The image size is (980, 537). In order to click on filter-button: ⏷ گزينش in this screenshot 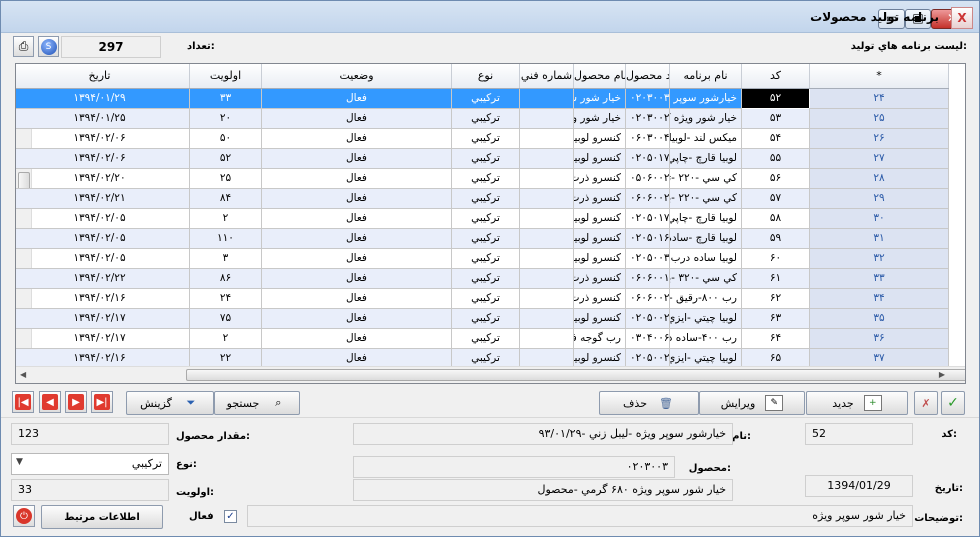, I will do `click(170, 403)`.